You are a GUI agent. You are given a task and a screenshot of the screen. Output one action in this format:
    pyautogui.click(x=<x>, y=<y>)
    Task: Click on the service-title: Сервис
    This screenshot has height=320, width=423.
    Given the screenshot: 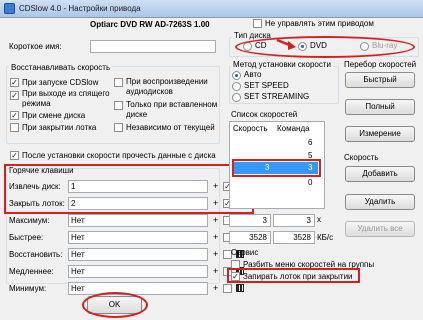 What is the action you would take?
    pyautogui.click(x=245, y=252)
    